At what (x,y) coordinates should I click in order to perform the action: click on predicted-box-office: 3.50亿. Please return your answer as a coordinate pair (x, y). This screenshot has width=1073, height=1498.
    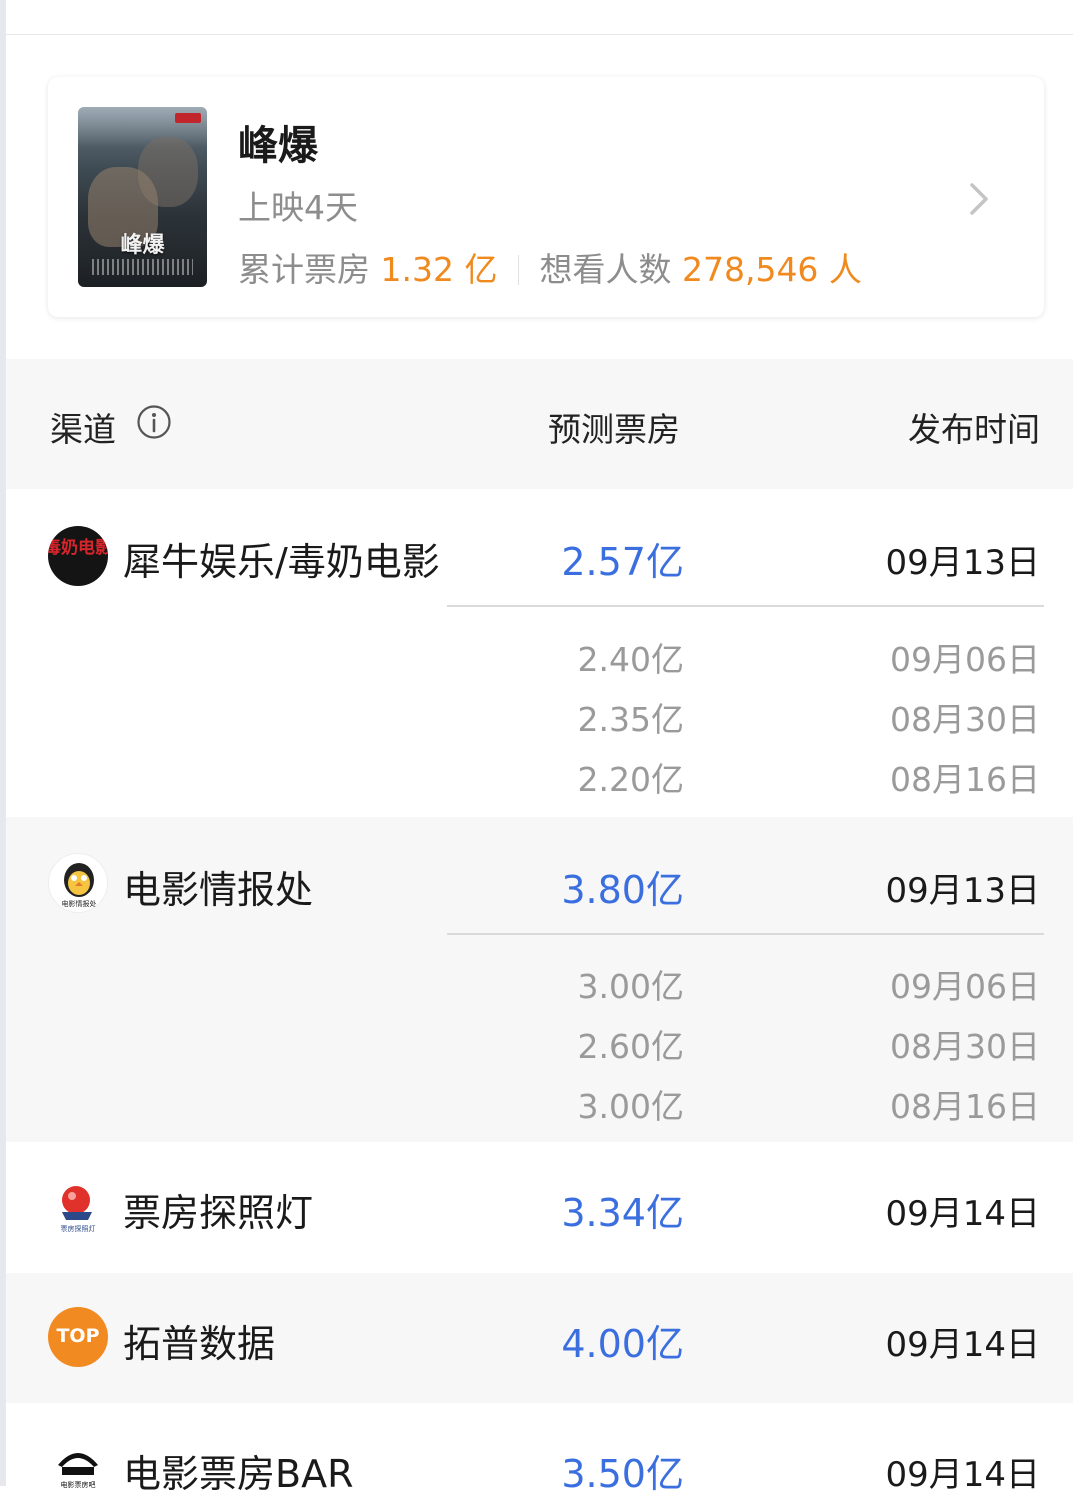
    Looking at the image, I should click on (622, 1474).